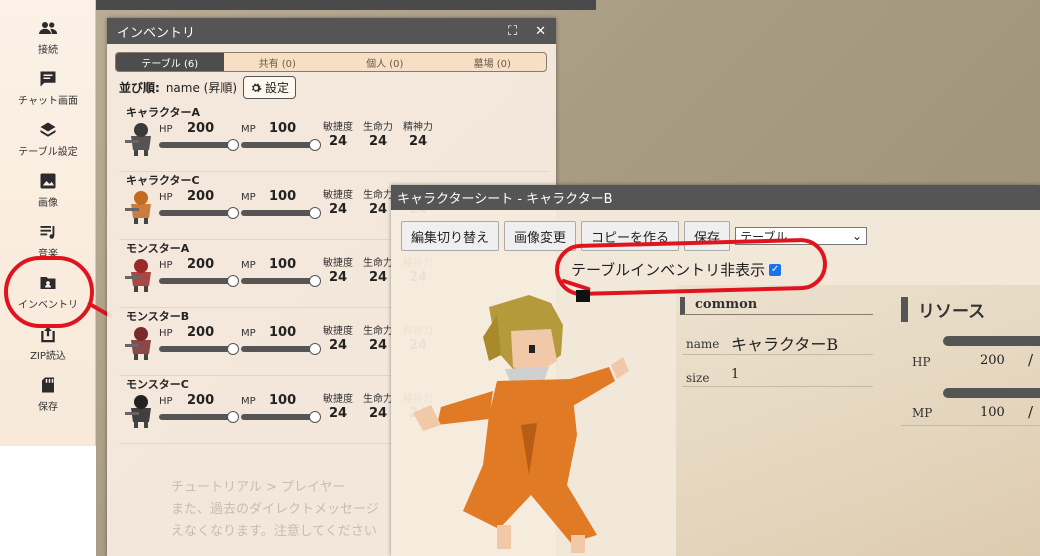 The width and height of the screenshot is (1040, 556). Describe the element at coordinates (493, 62) in the screenshot. I see `tab-graveyard: 墓場 (0)` at that location.